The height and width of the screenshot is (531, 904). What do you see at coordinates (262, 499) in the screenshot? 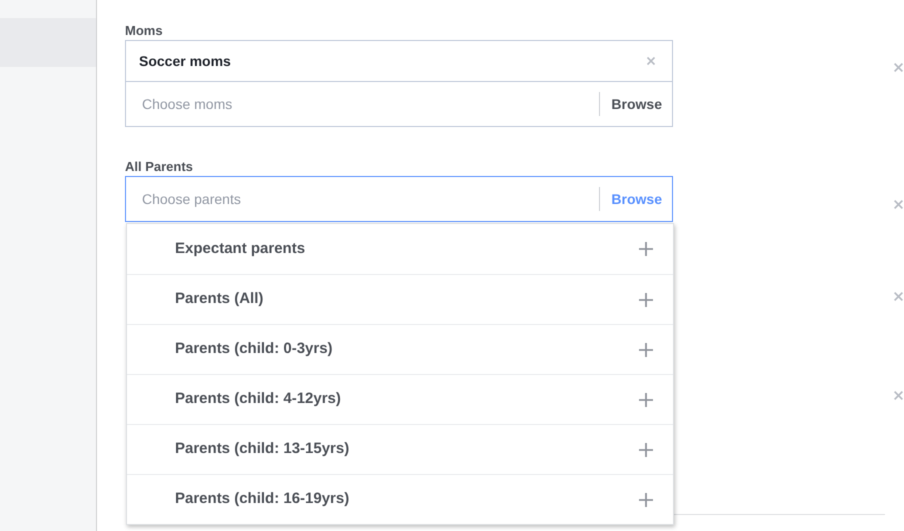
I see `item-label: Parents (child: 16-19yrs)` at bounding box center [262, 499].